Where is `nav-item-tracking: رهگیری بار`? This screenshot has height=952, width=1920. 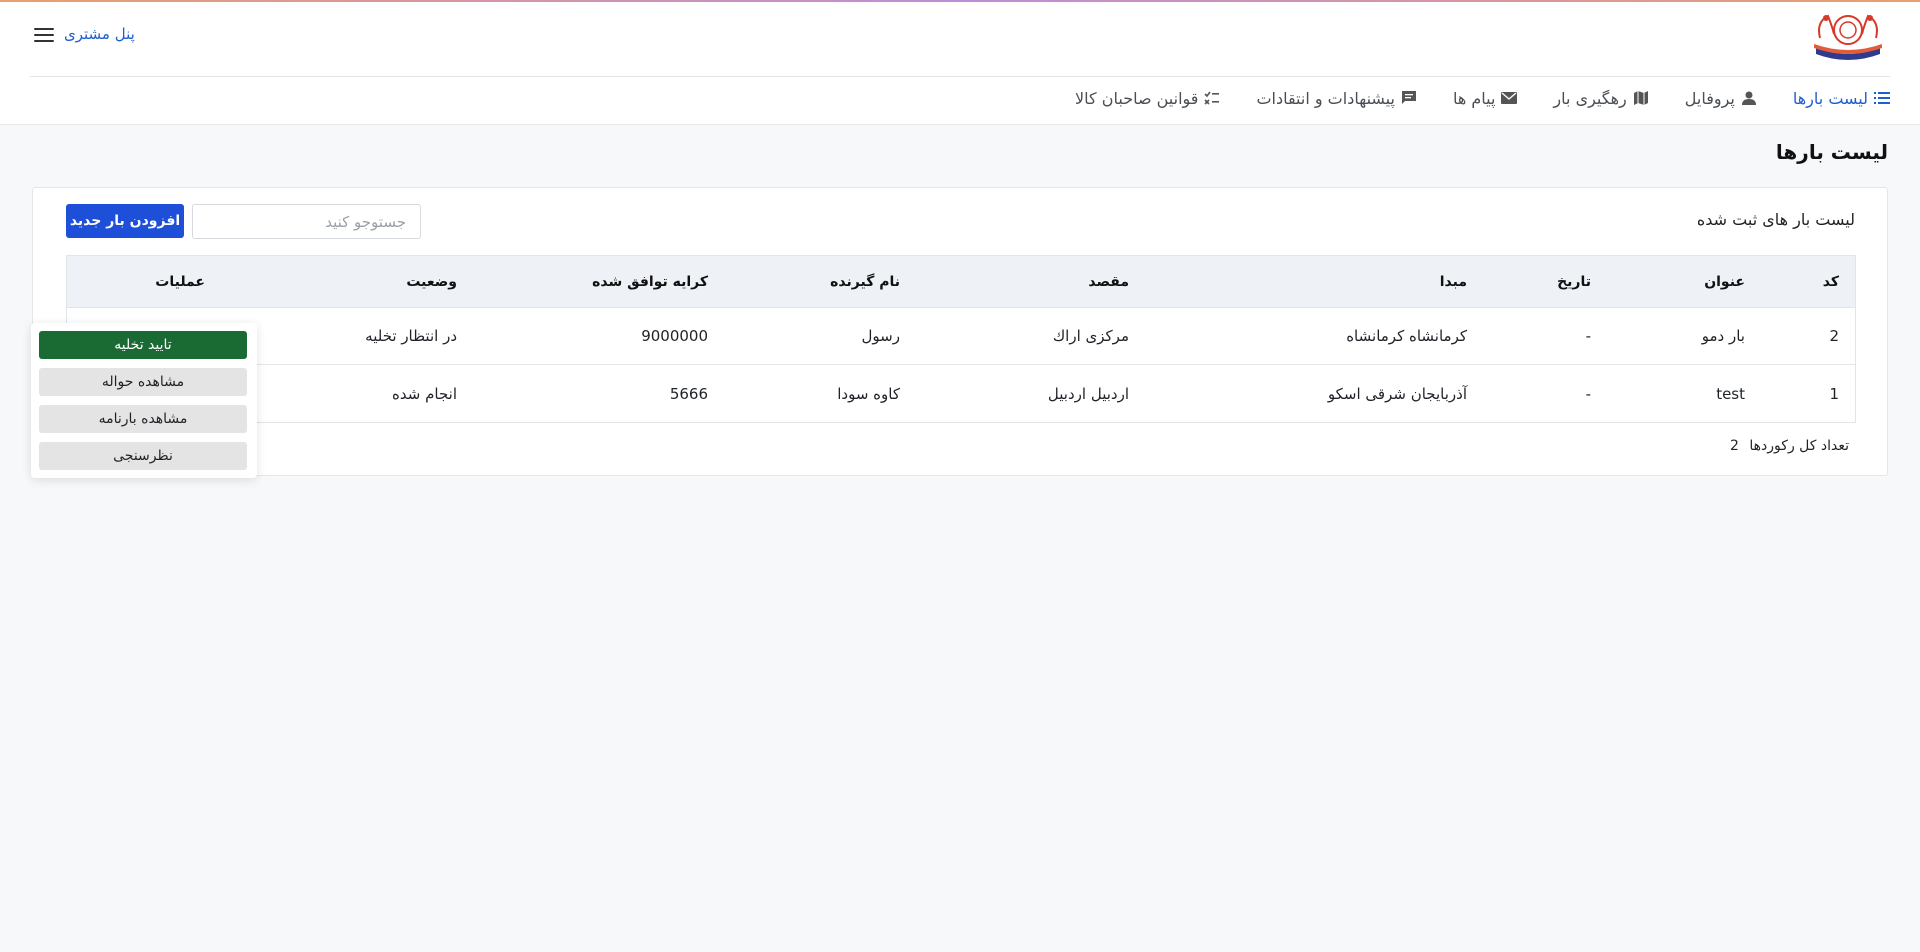
nav-item-tracking: رهگیری بار is located at coordinates (1600, 98).